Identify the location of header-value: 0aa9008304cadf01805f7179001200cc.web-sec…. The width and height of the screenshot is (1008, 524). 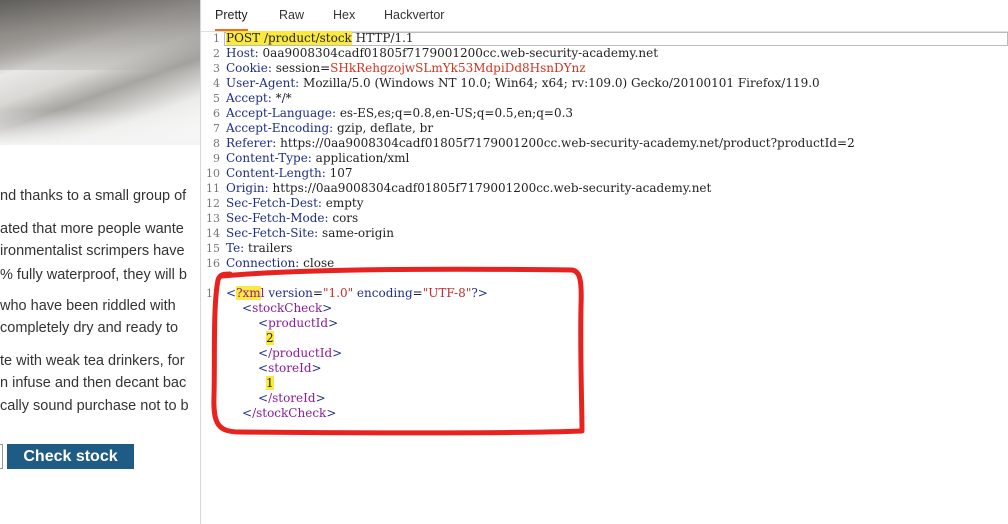
(458, 53).